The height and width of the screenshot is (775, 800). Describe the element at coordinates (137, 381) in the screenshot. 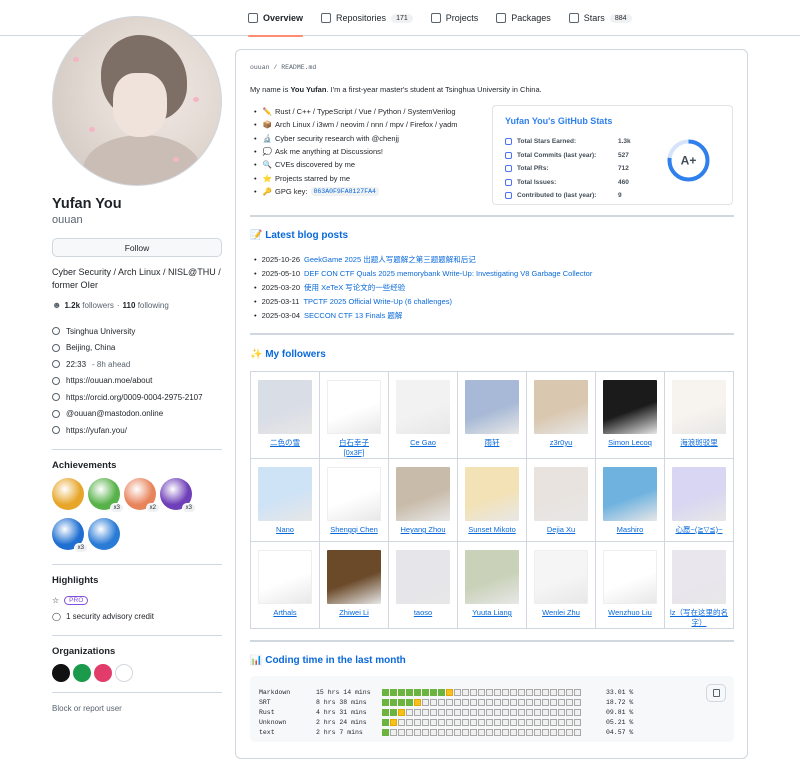

I see `profile-detail-item: https://ouuan.moe/about` at that location.